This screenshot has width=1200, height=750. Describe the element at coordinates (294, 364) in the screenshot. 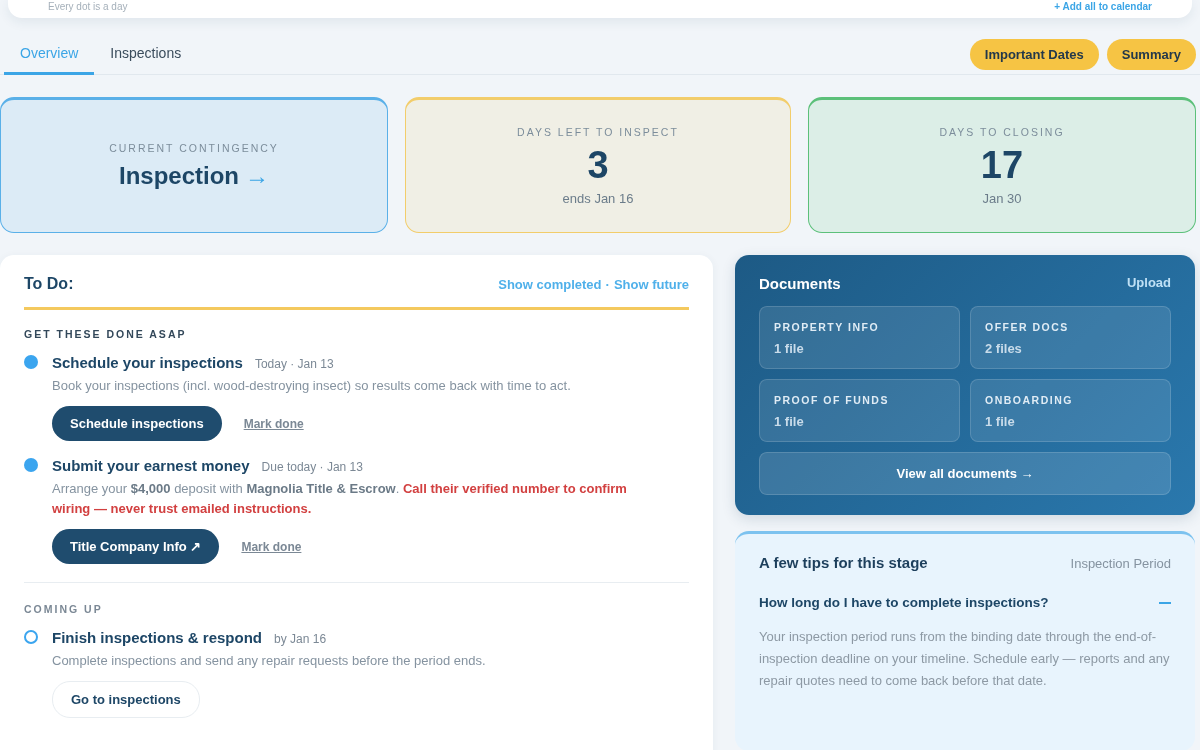

I see `task-date: Today · Jan 13` at that location.